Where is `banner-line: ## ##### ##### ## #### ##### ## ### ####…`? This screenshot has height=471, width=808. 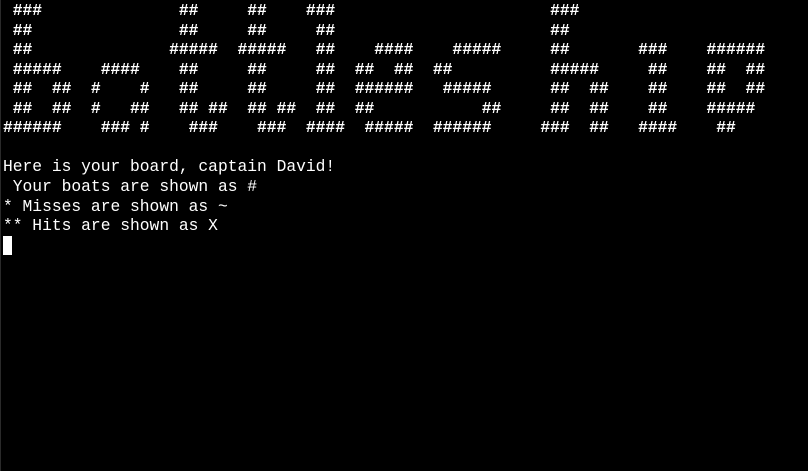
banner-line: ## ##### ##### ## #### ##### ## ### ####… is located at coordinates (384, 49).